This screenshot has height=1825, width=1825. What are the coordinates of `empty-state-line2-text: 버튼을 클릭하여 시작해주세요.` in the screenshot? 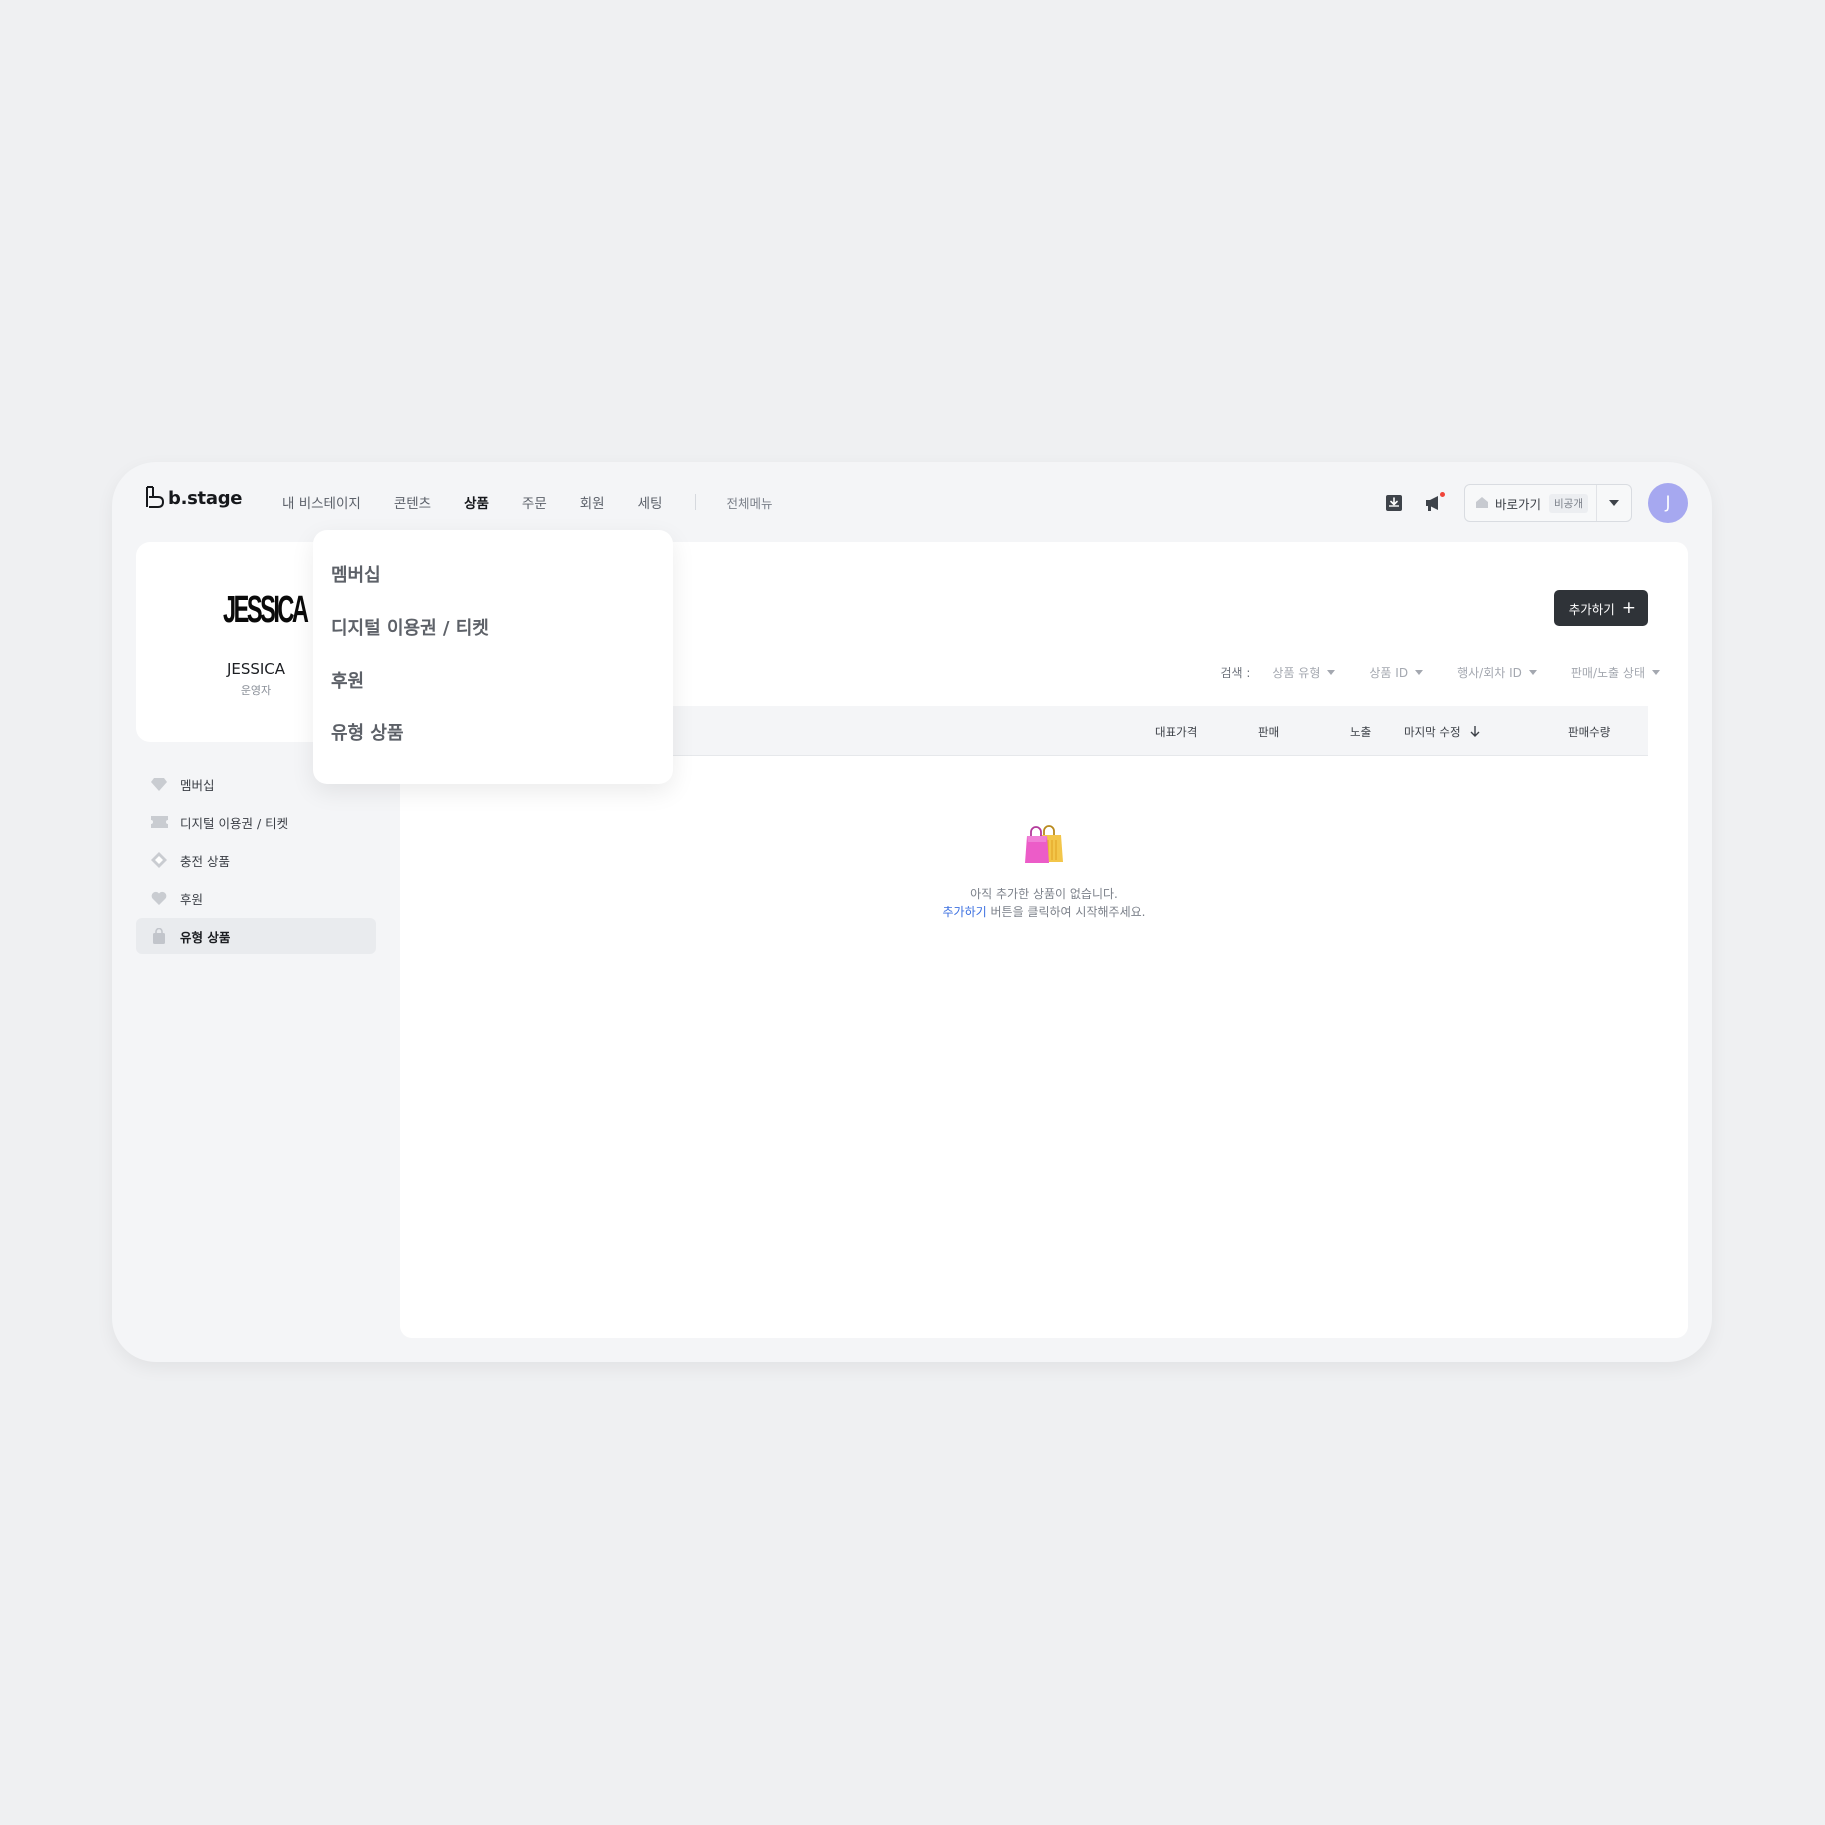 It's located at (1066, 912).